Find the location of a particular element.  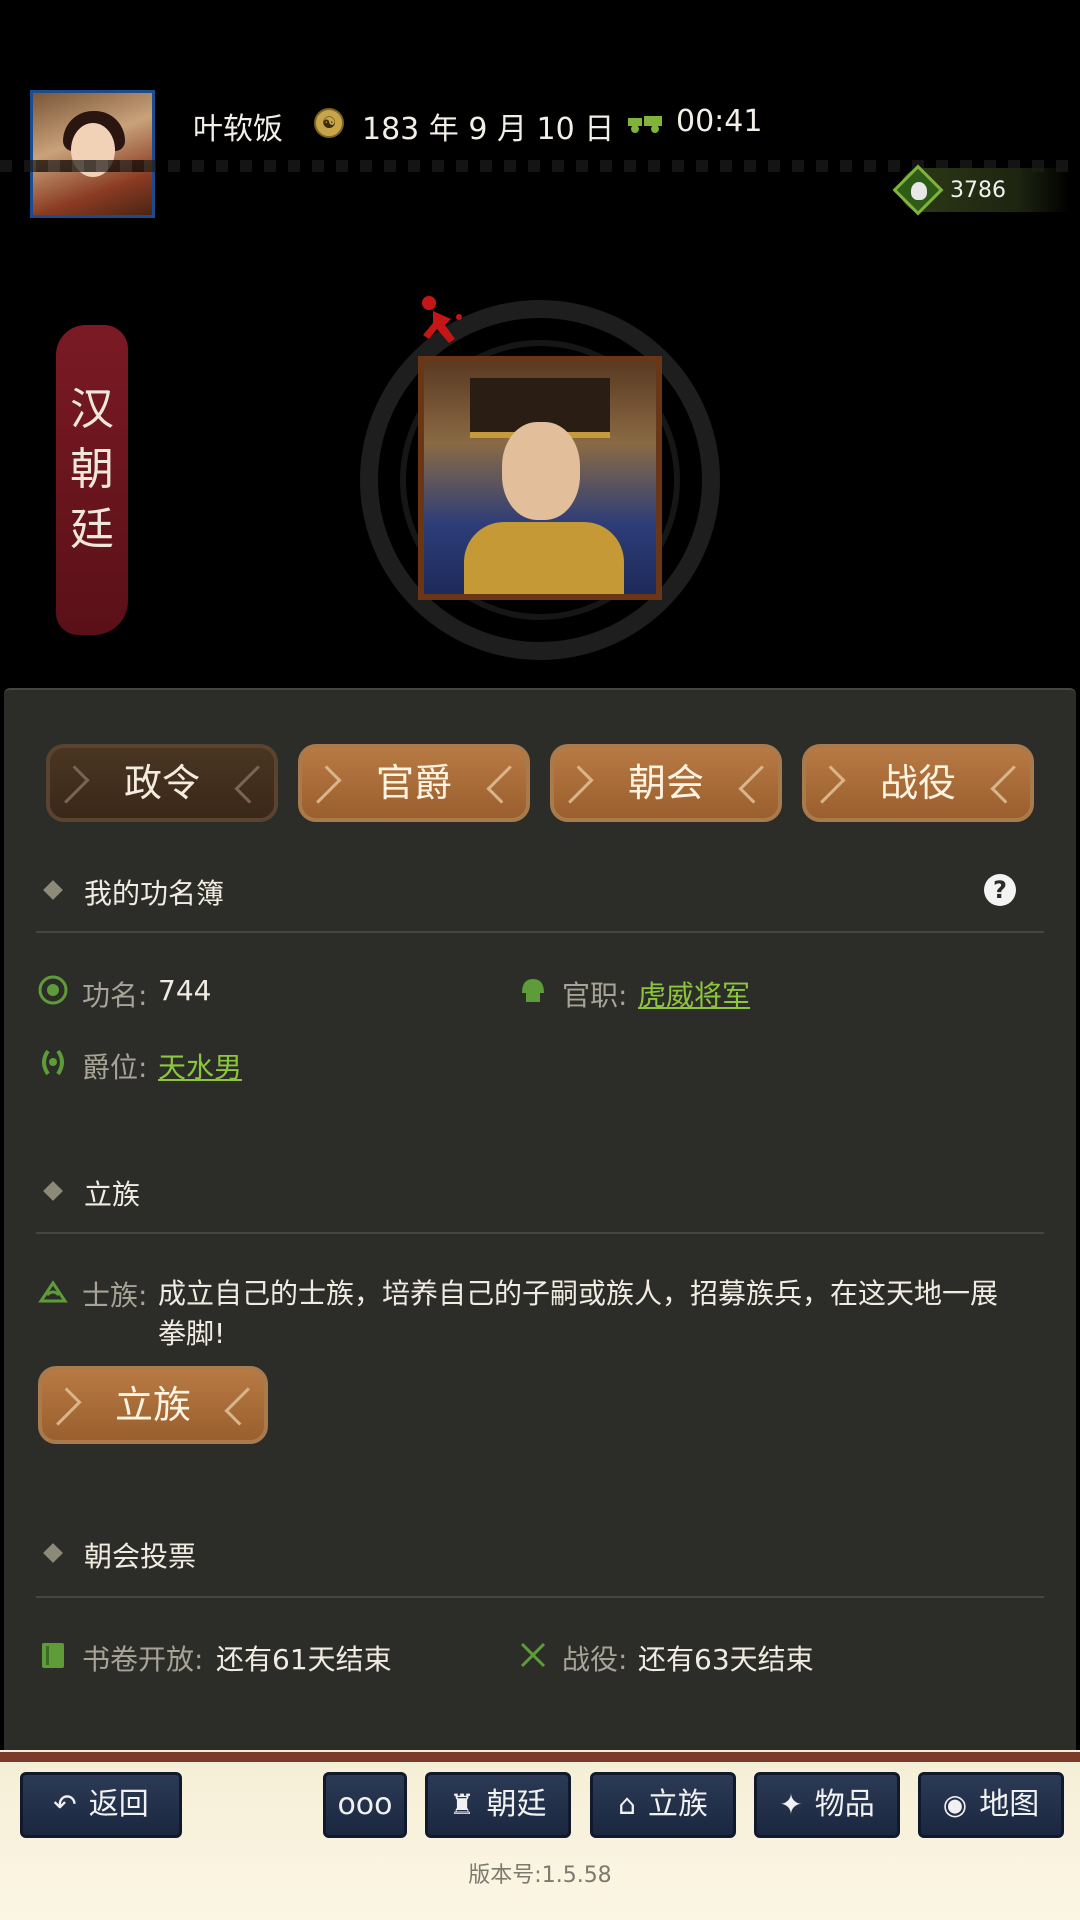

clan-nav-button: ⌂ 立族 is located at coordinates (663, 1805).